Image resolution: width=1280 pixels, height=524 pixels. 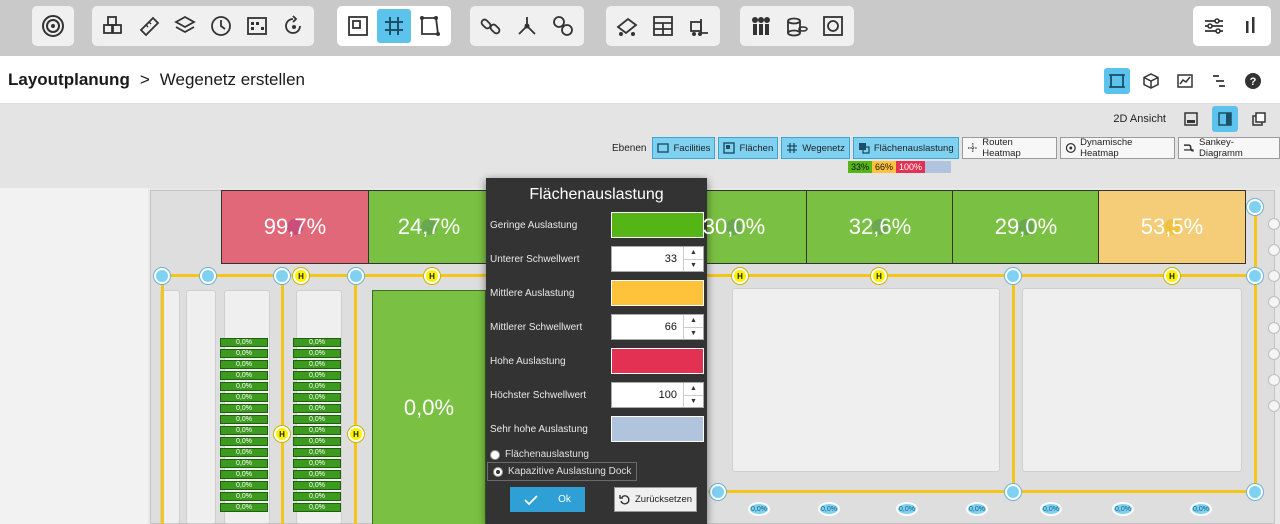 What do you see at coordinates (1214, 26) in the screenshot?
I see `sliders-icon` at bounding box center [1214, 26].